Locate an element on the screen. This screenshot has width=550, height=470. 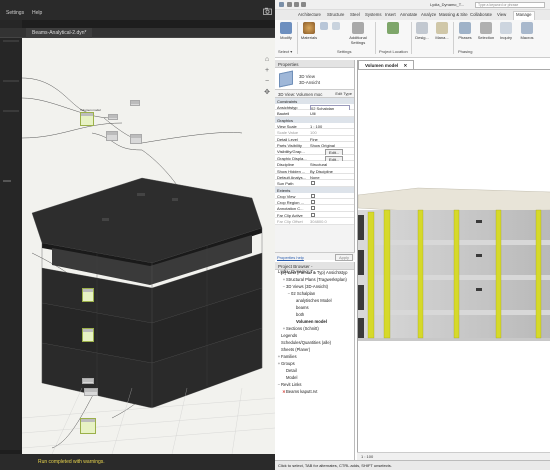
canvas-nav-toolbar: ⌂ + − ✥ is located at coordinates (268, 78).